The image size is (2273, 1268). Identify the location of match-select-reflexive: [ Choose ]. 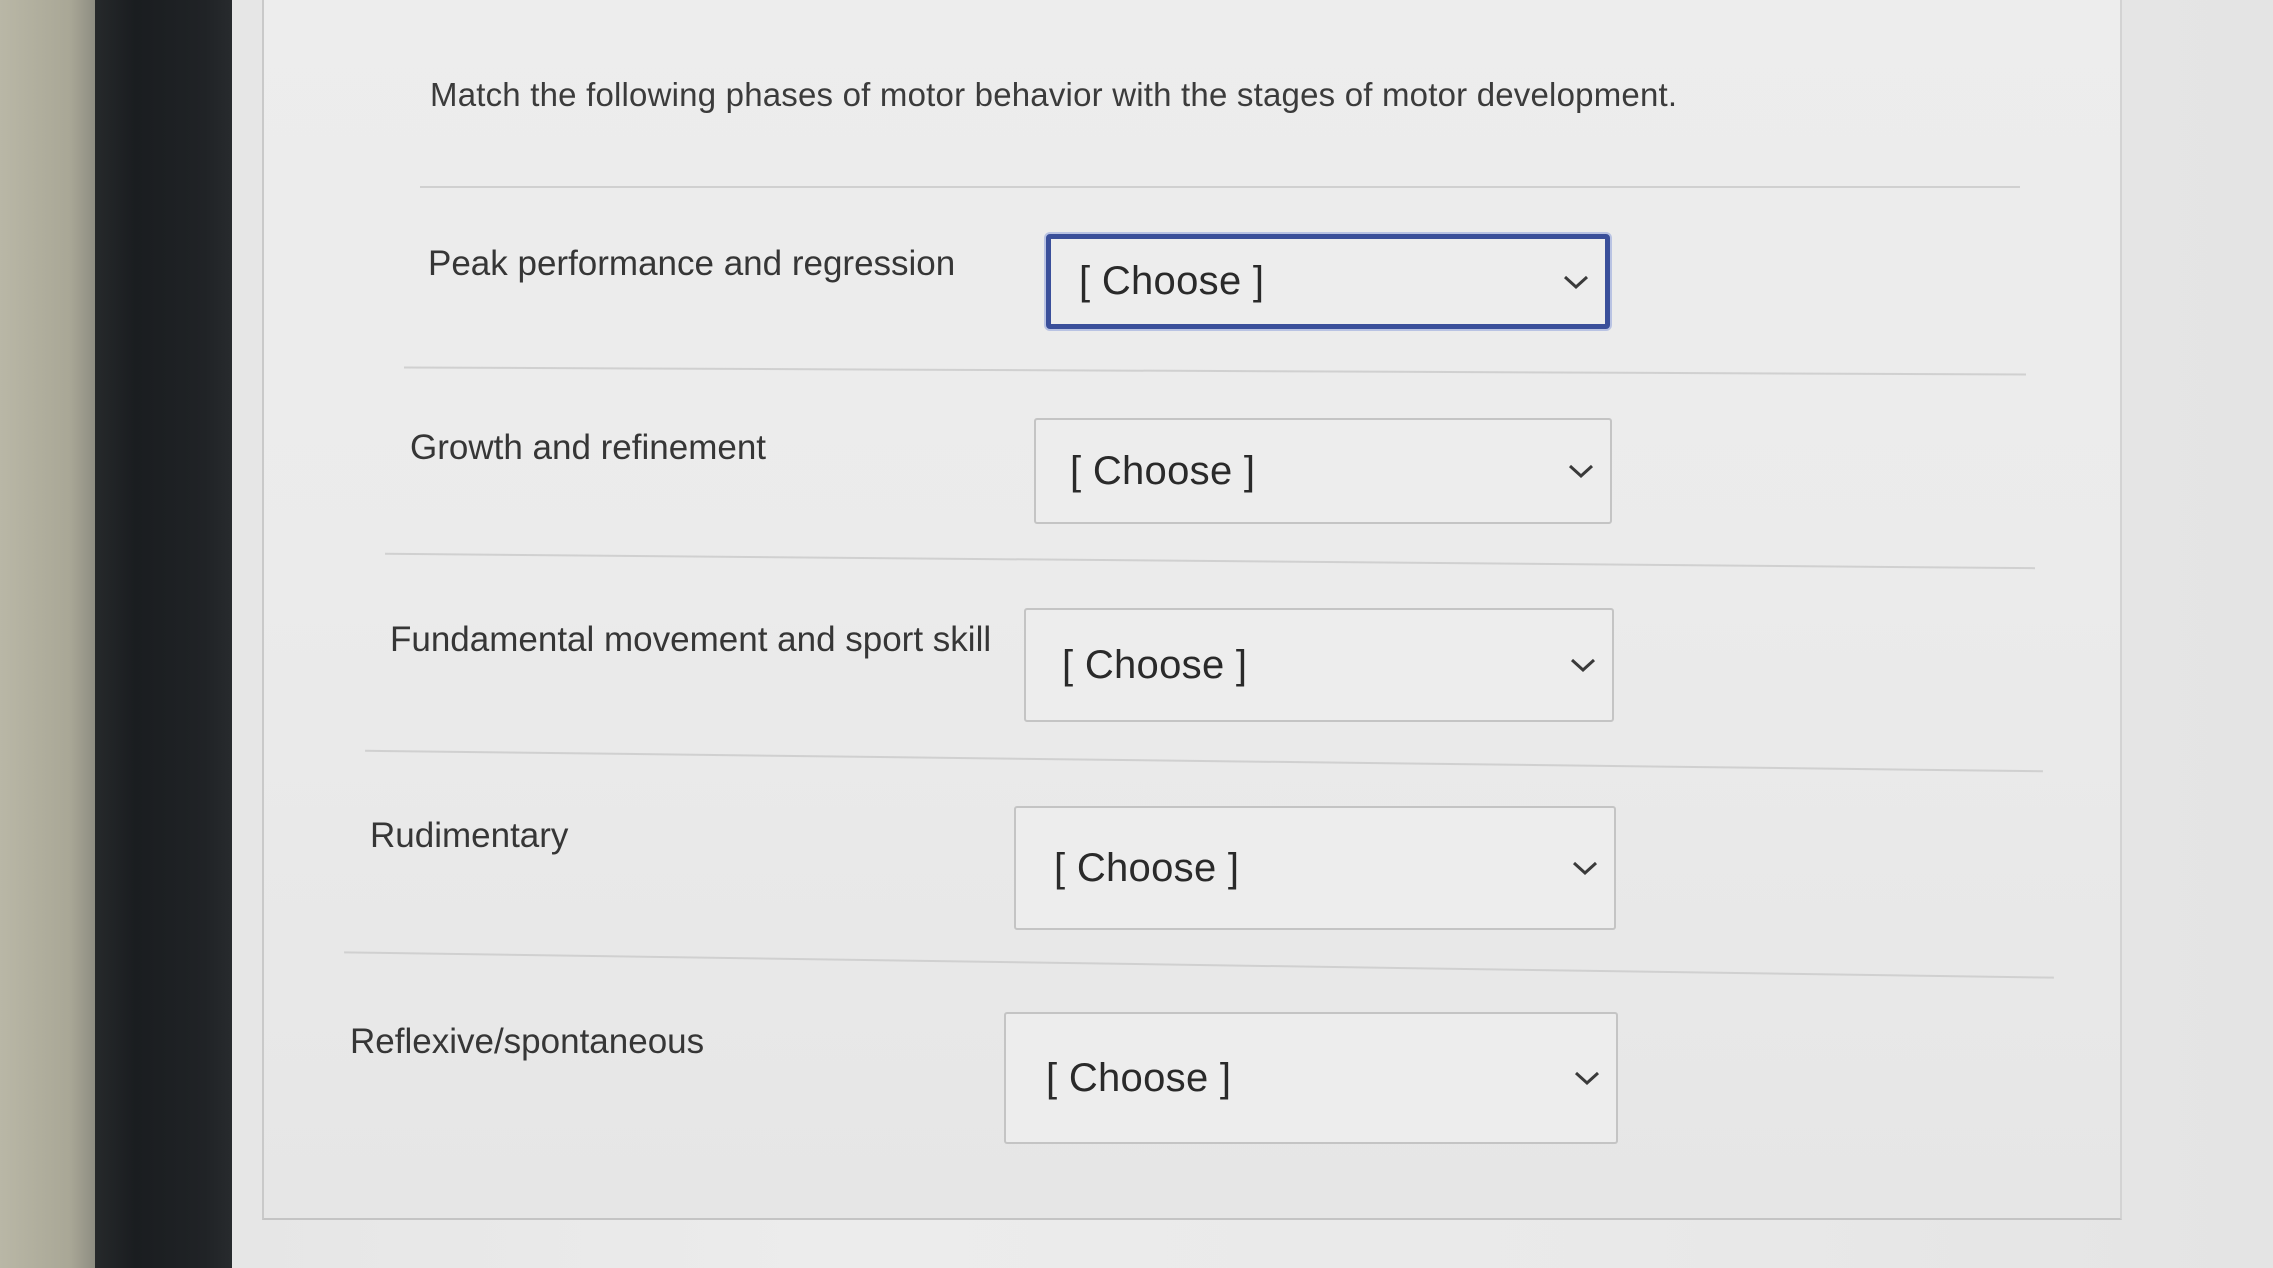
(1311, 1078).